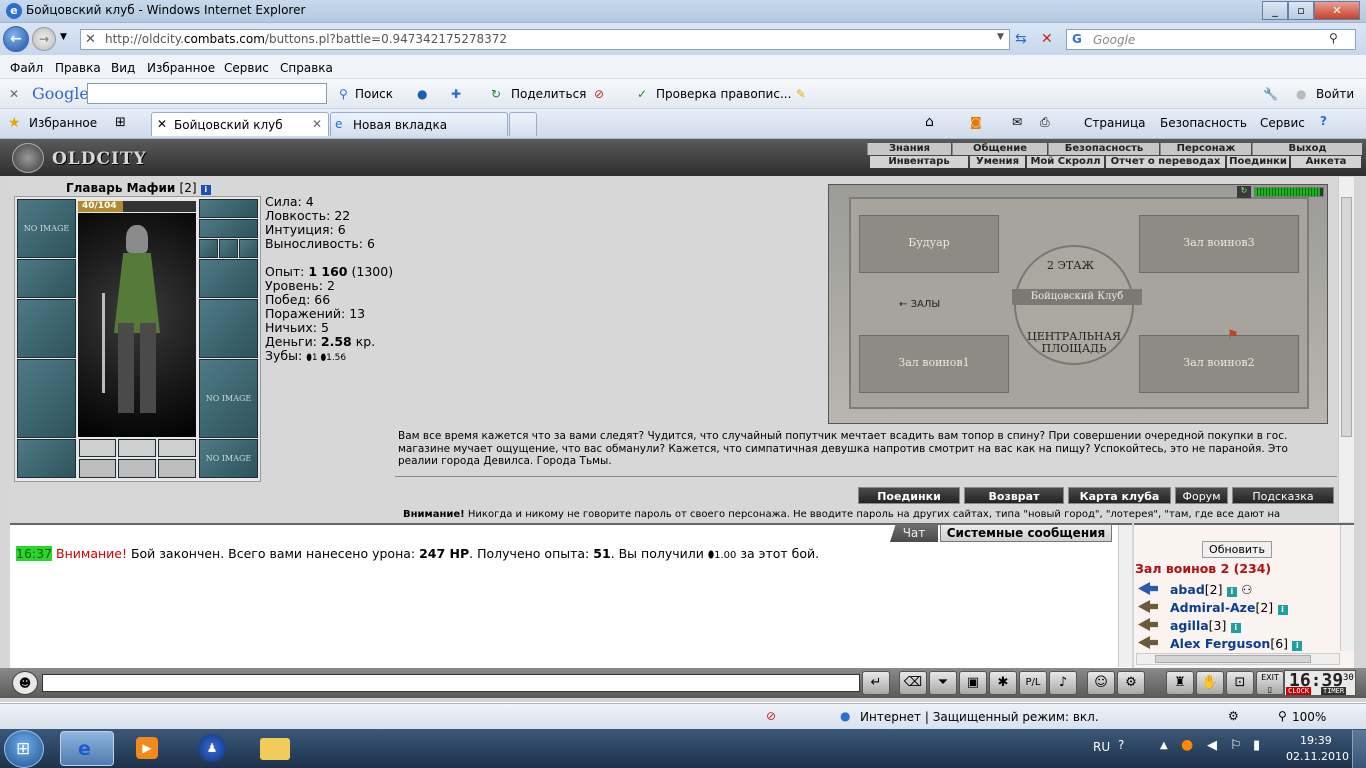  What do you see at coordinates (1125, 596) in the screenshot?
I see `chat-scrollbar` at bounding box center [1125, 596].